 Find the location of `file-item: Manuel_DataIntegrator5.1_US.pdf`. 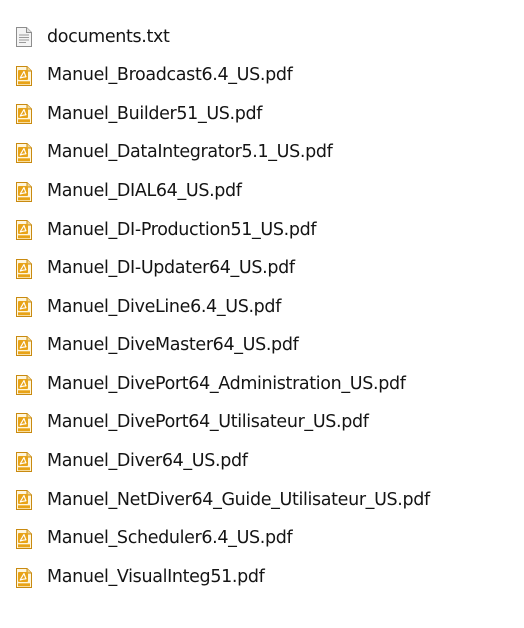

file-item: Manuel_DataIntegrator5.1_US.pdf is located at coordinates (262, 153).